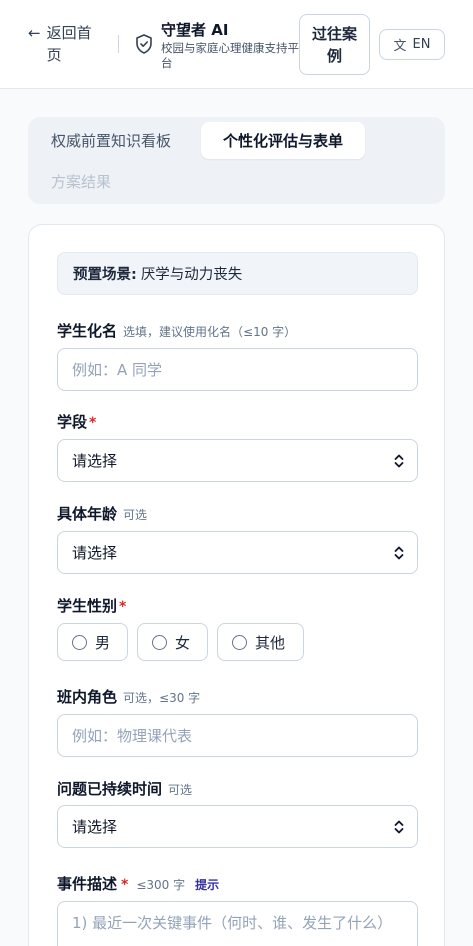 This screenshot has width=473, height=946. Describe the element at coordinates (237, 552) in the screenshot. I see `age-select: 请选择` at that location.